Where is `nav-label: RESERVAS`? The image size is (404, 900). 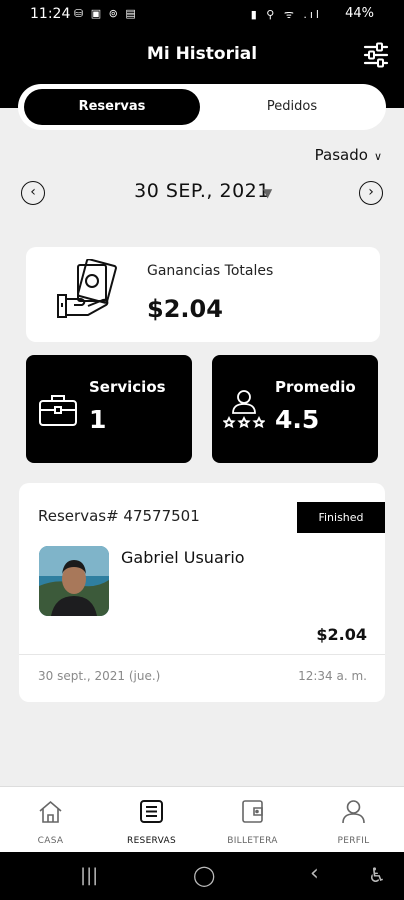
nav-label: RESERVAS is located at coordinates (151, 841).